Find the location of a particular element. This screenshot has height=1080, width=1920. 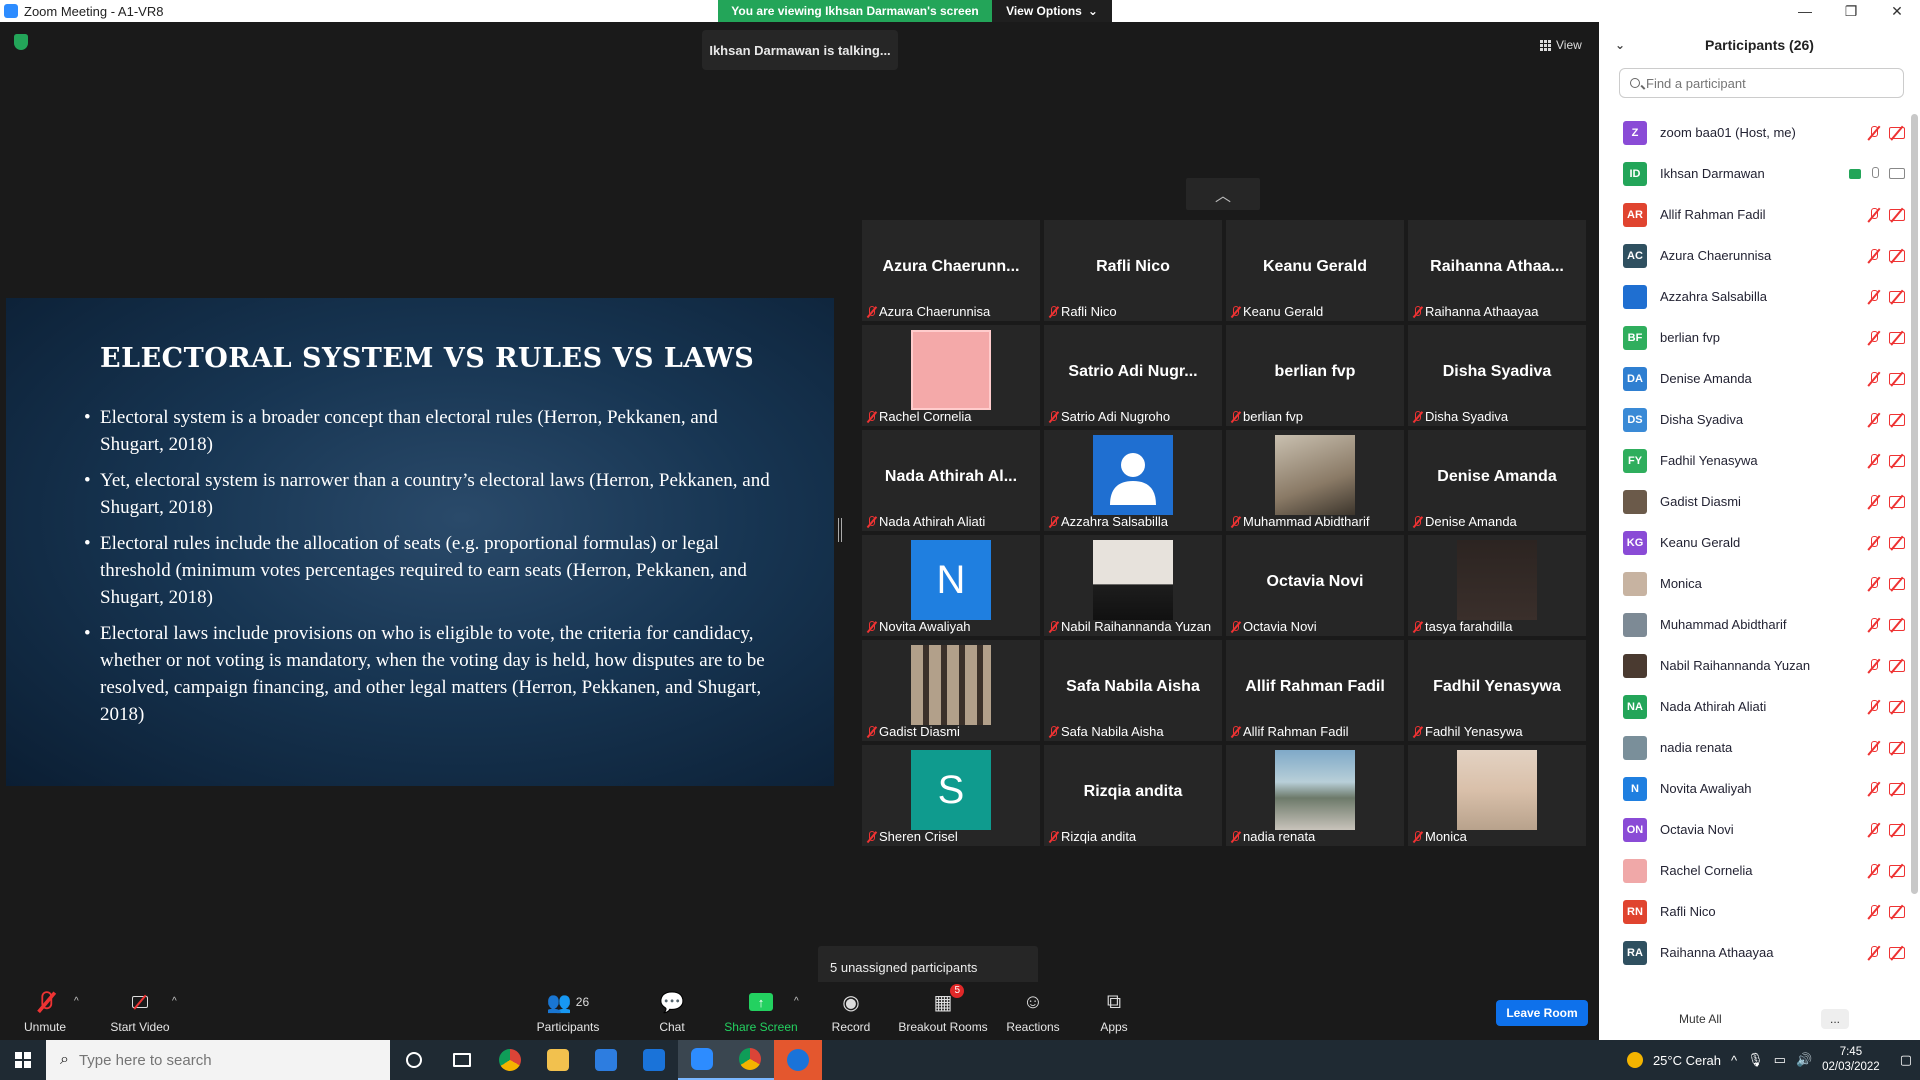

view-button: View is located at coordinates (1566, 45).